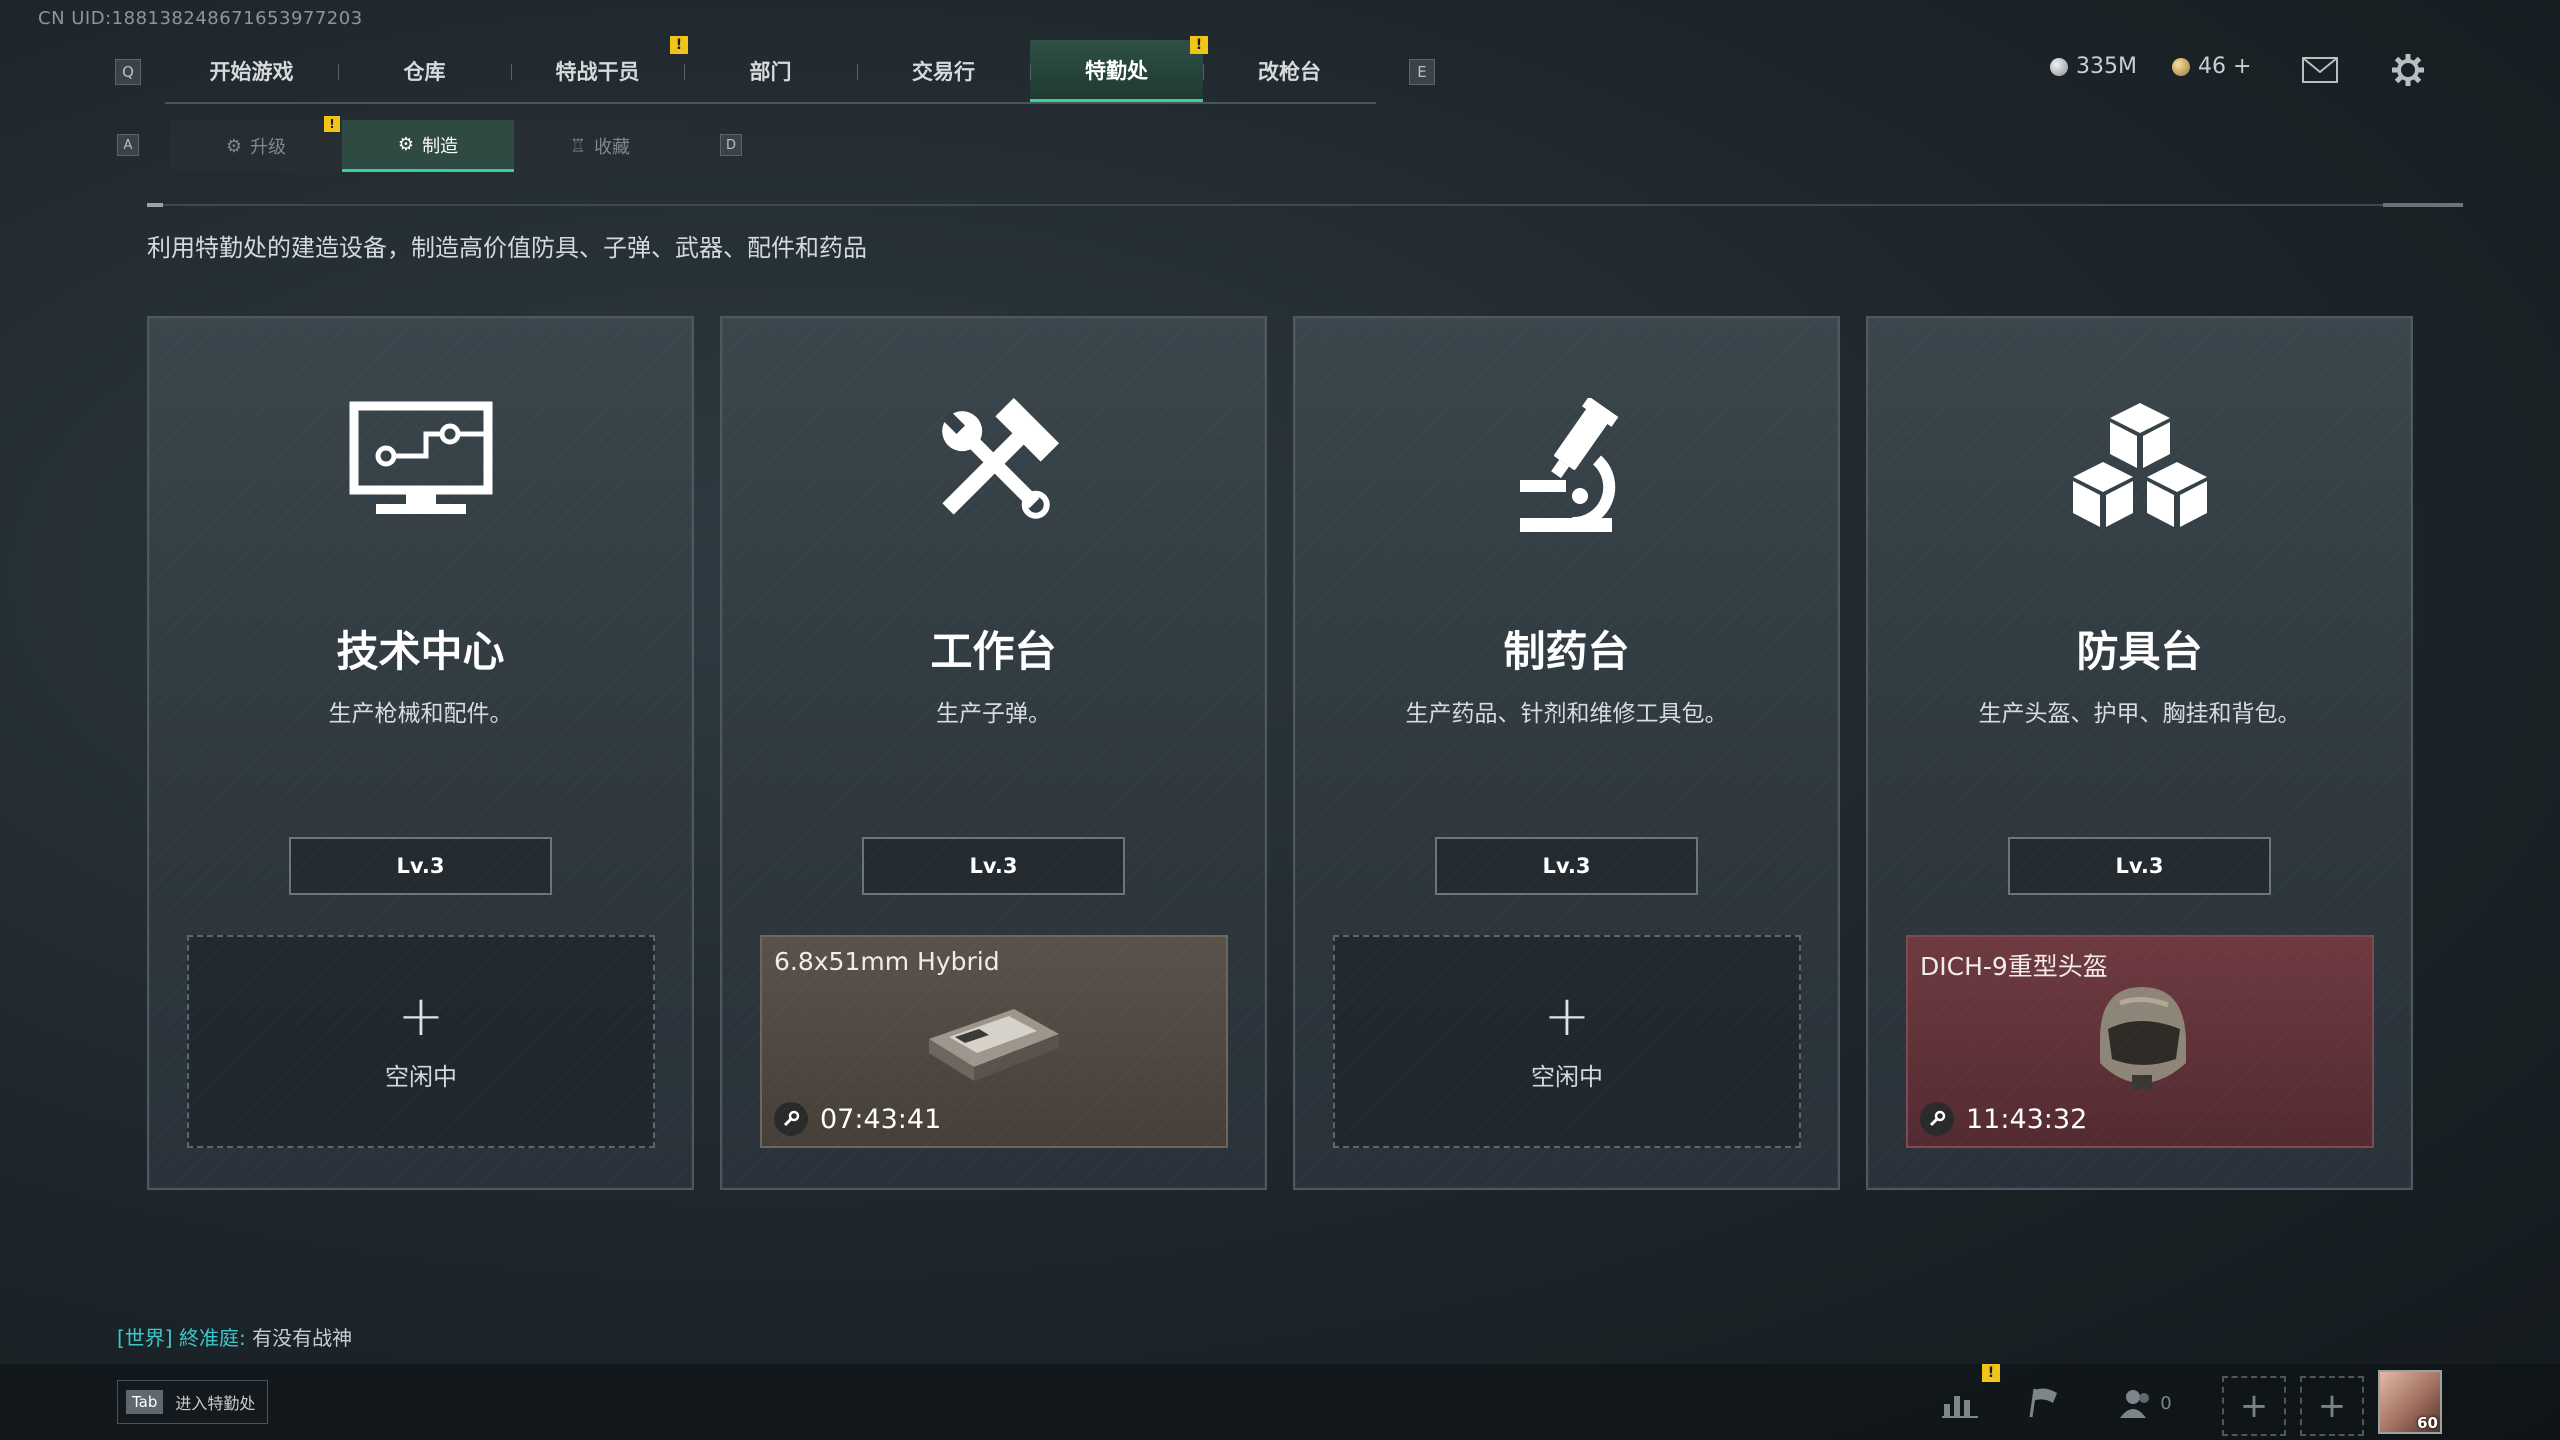  Describe the element at coordinates (1289, 71) in the screenshot. I see `tab-gunsmith: 改枪台` at that location.